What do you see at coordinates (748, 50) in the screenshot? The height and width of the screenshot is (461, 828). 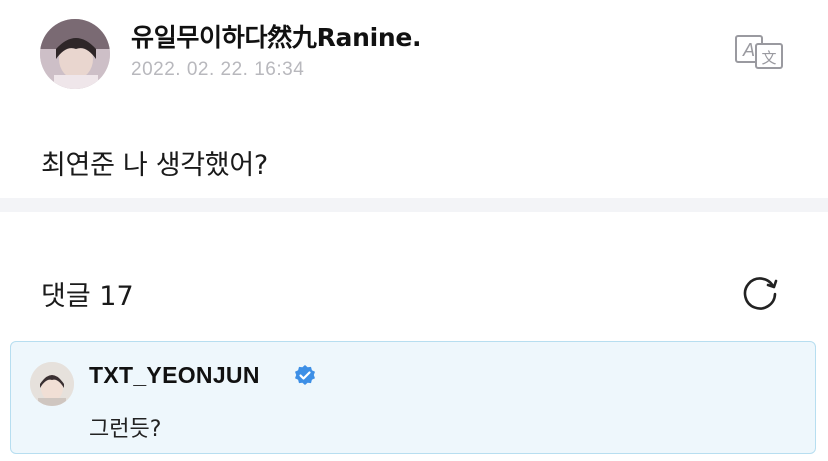 I see `svg-text: A` at bounding box center [748, 50].